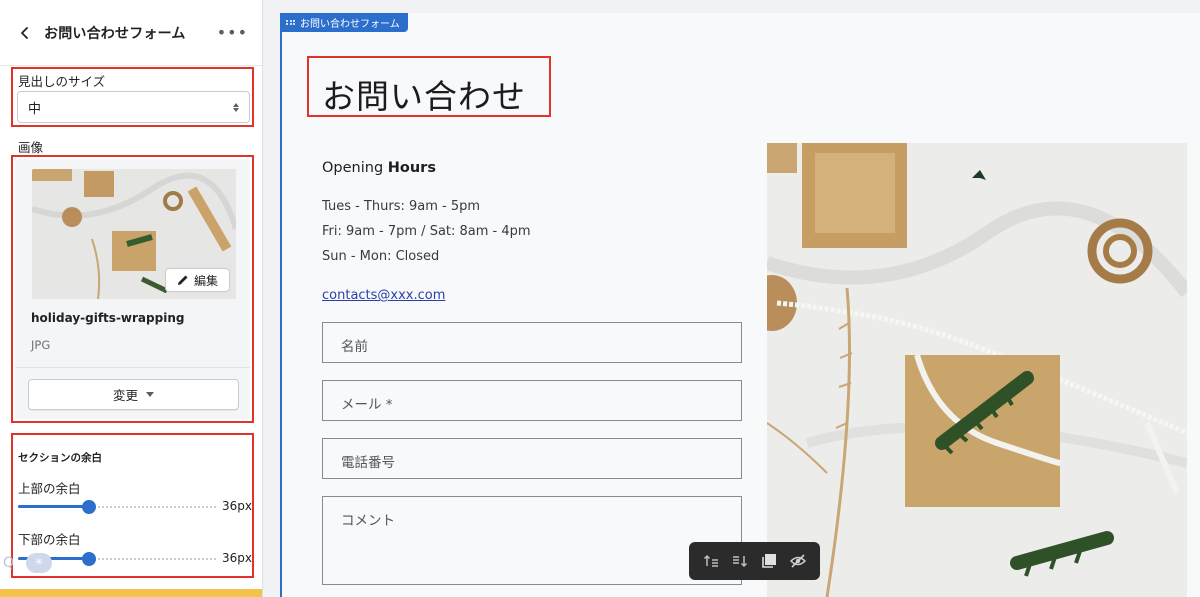 The width and height of the screenshot is (1200, 597). I want to click on notification-toast, so click(131, 593).